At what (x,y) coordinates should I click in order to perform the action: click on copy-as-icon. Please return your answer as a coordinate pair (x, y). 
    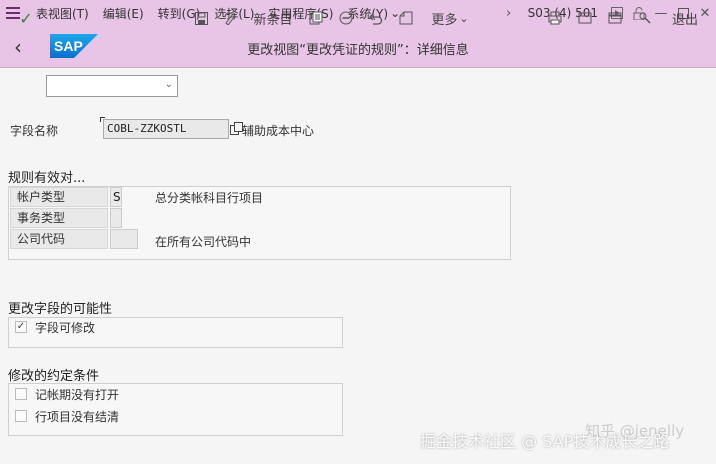
    Looking at the image, I should click on (316, 18).